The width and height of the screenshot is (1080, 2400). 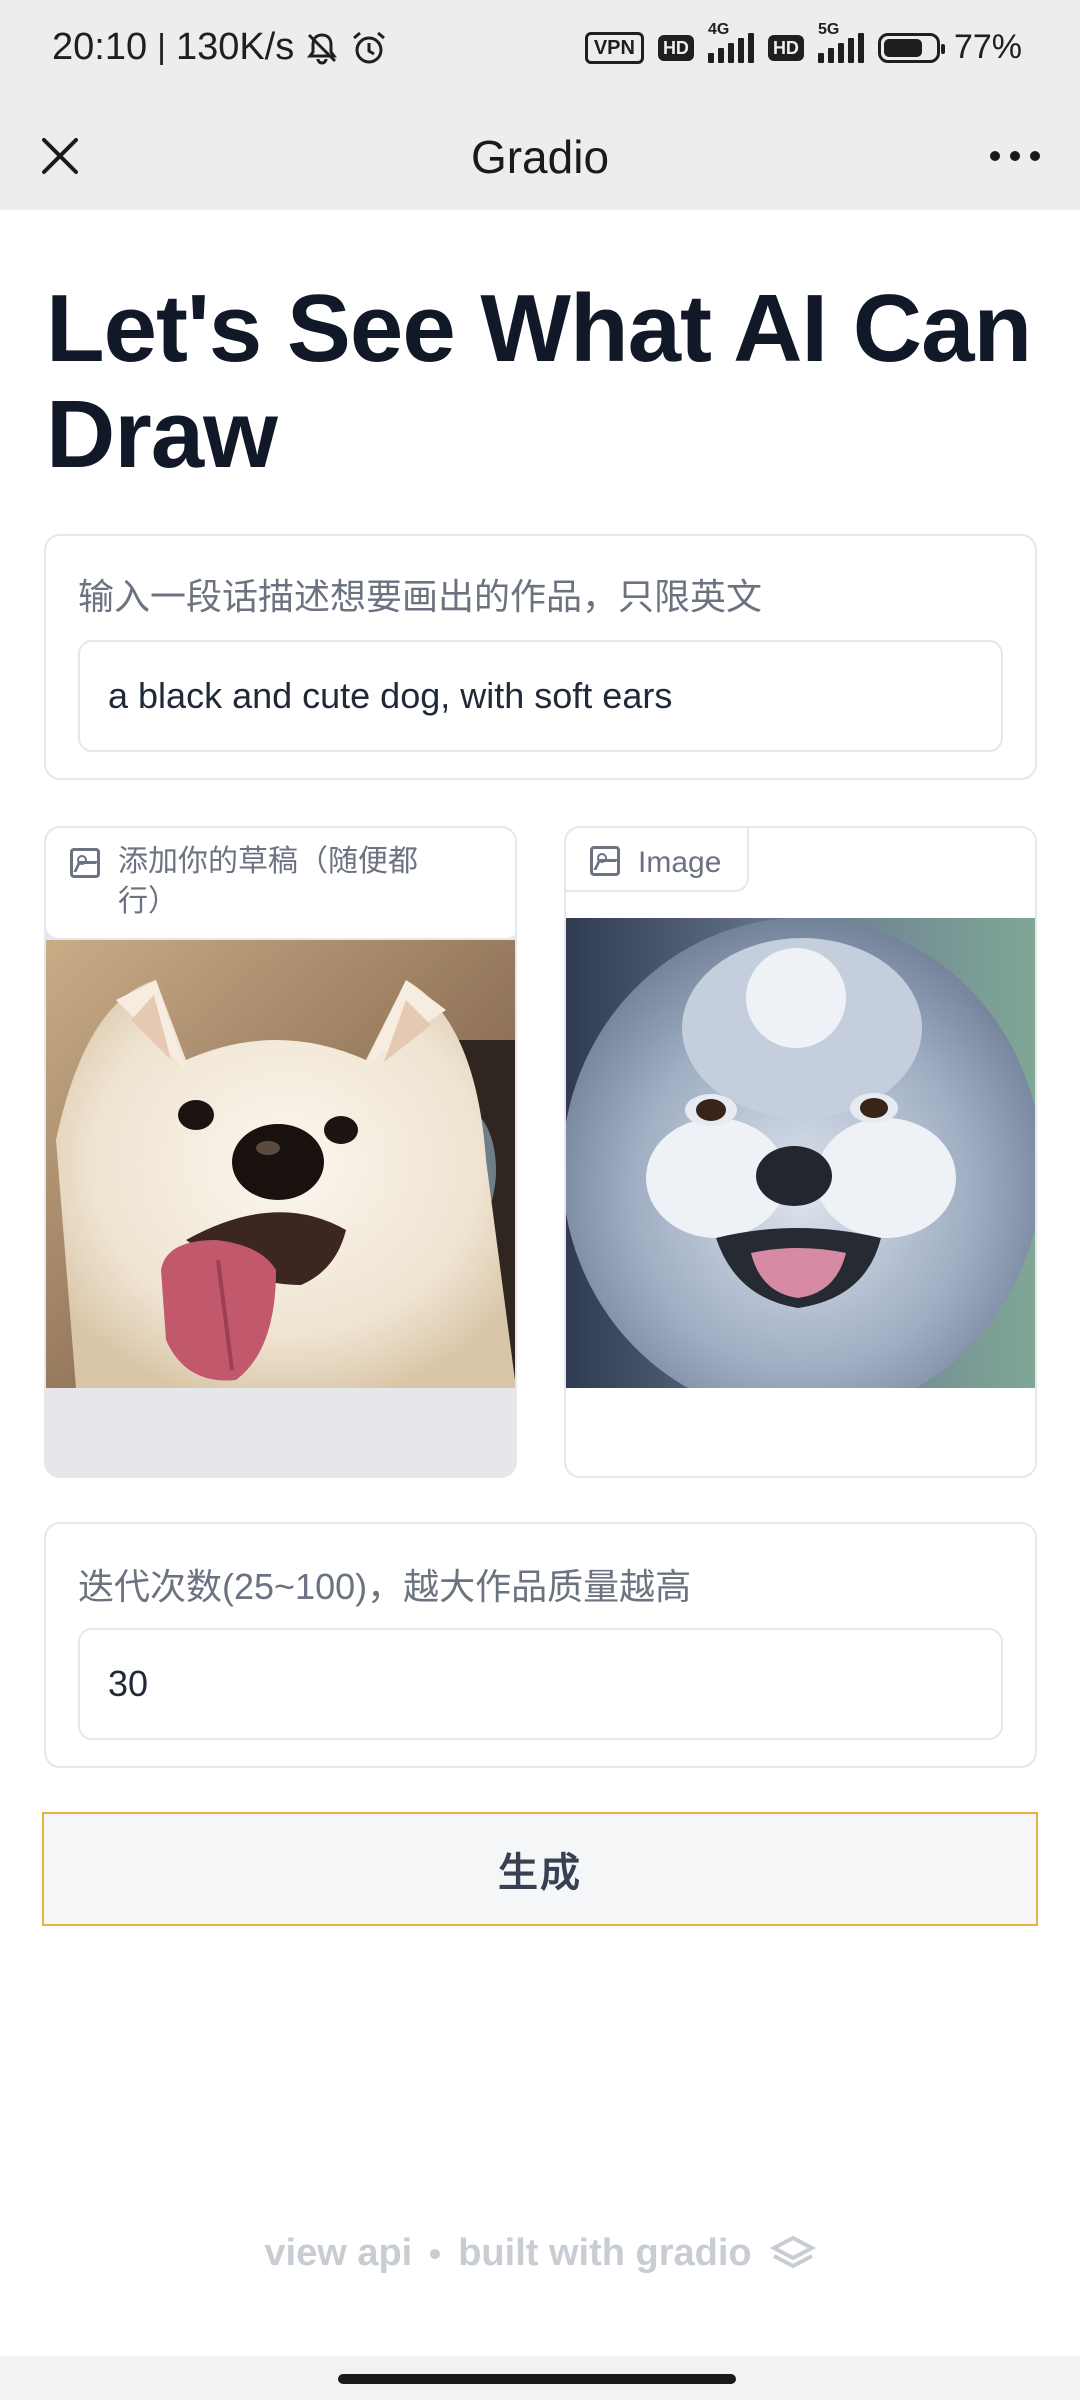 What do you see at coordinates (235, 47) in the screenshot?
I see `status-speed: 130K/s` at bounding box center [235, 47].